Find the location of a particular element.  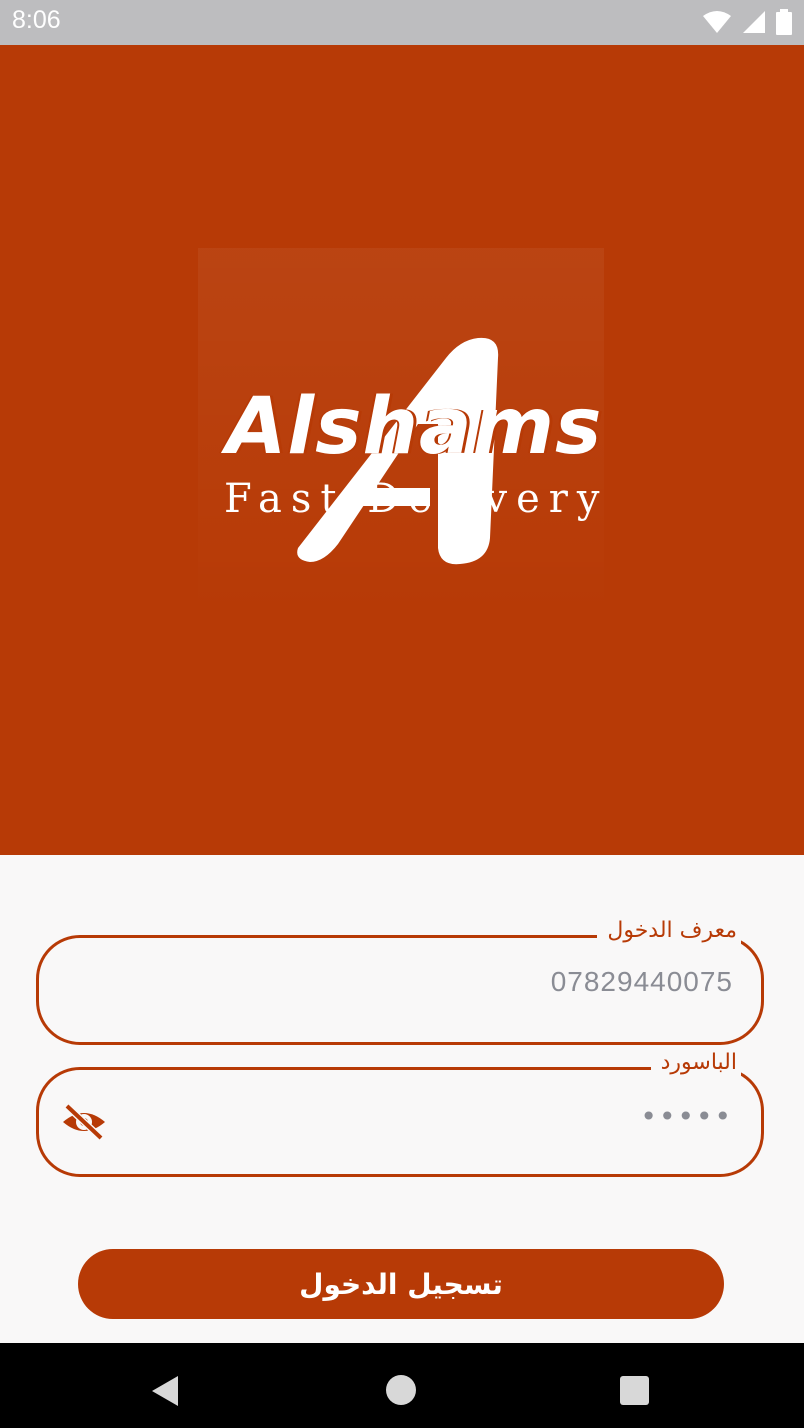

cellular-signal-icon is located at coordinates (754, 22).